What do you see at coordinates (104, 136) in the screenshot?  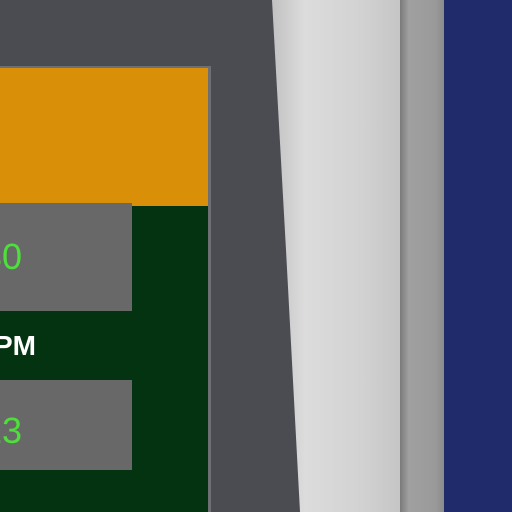 I see `screen-header-bar` at bounding box center [104, 136].